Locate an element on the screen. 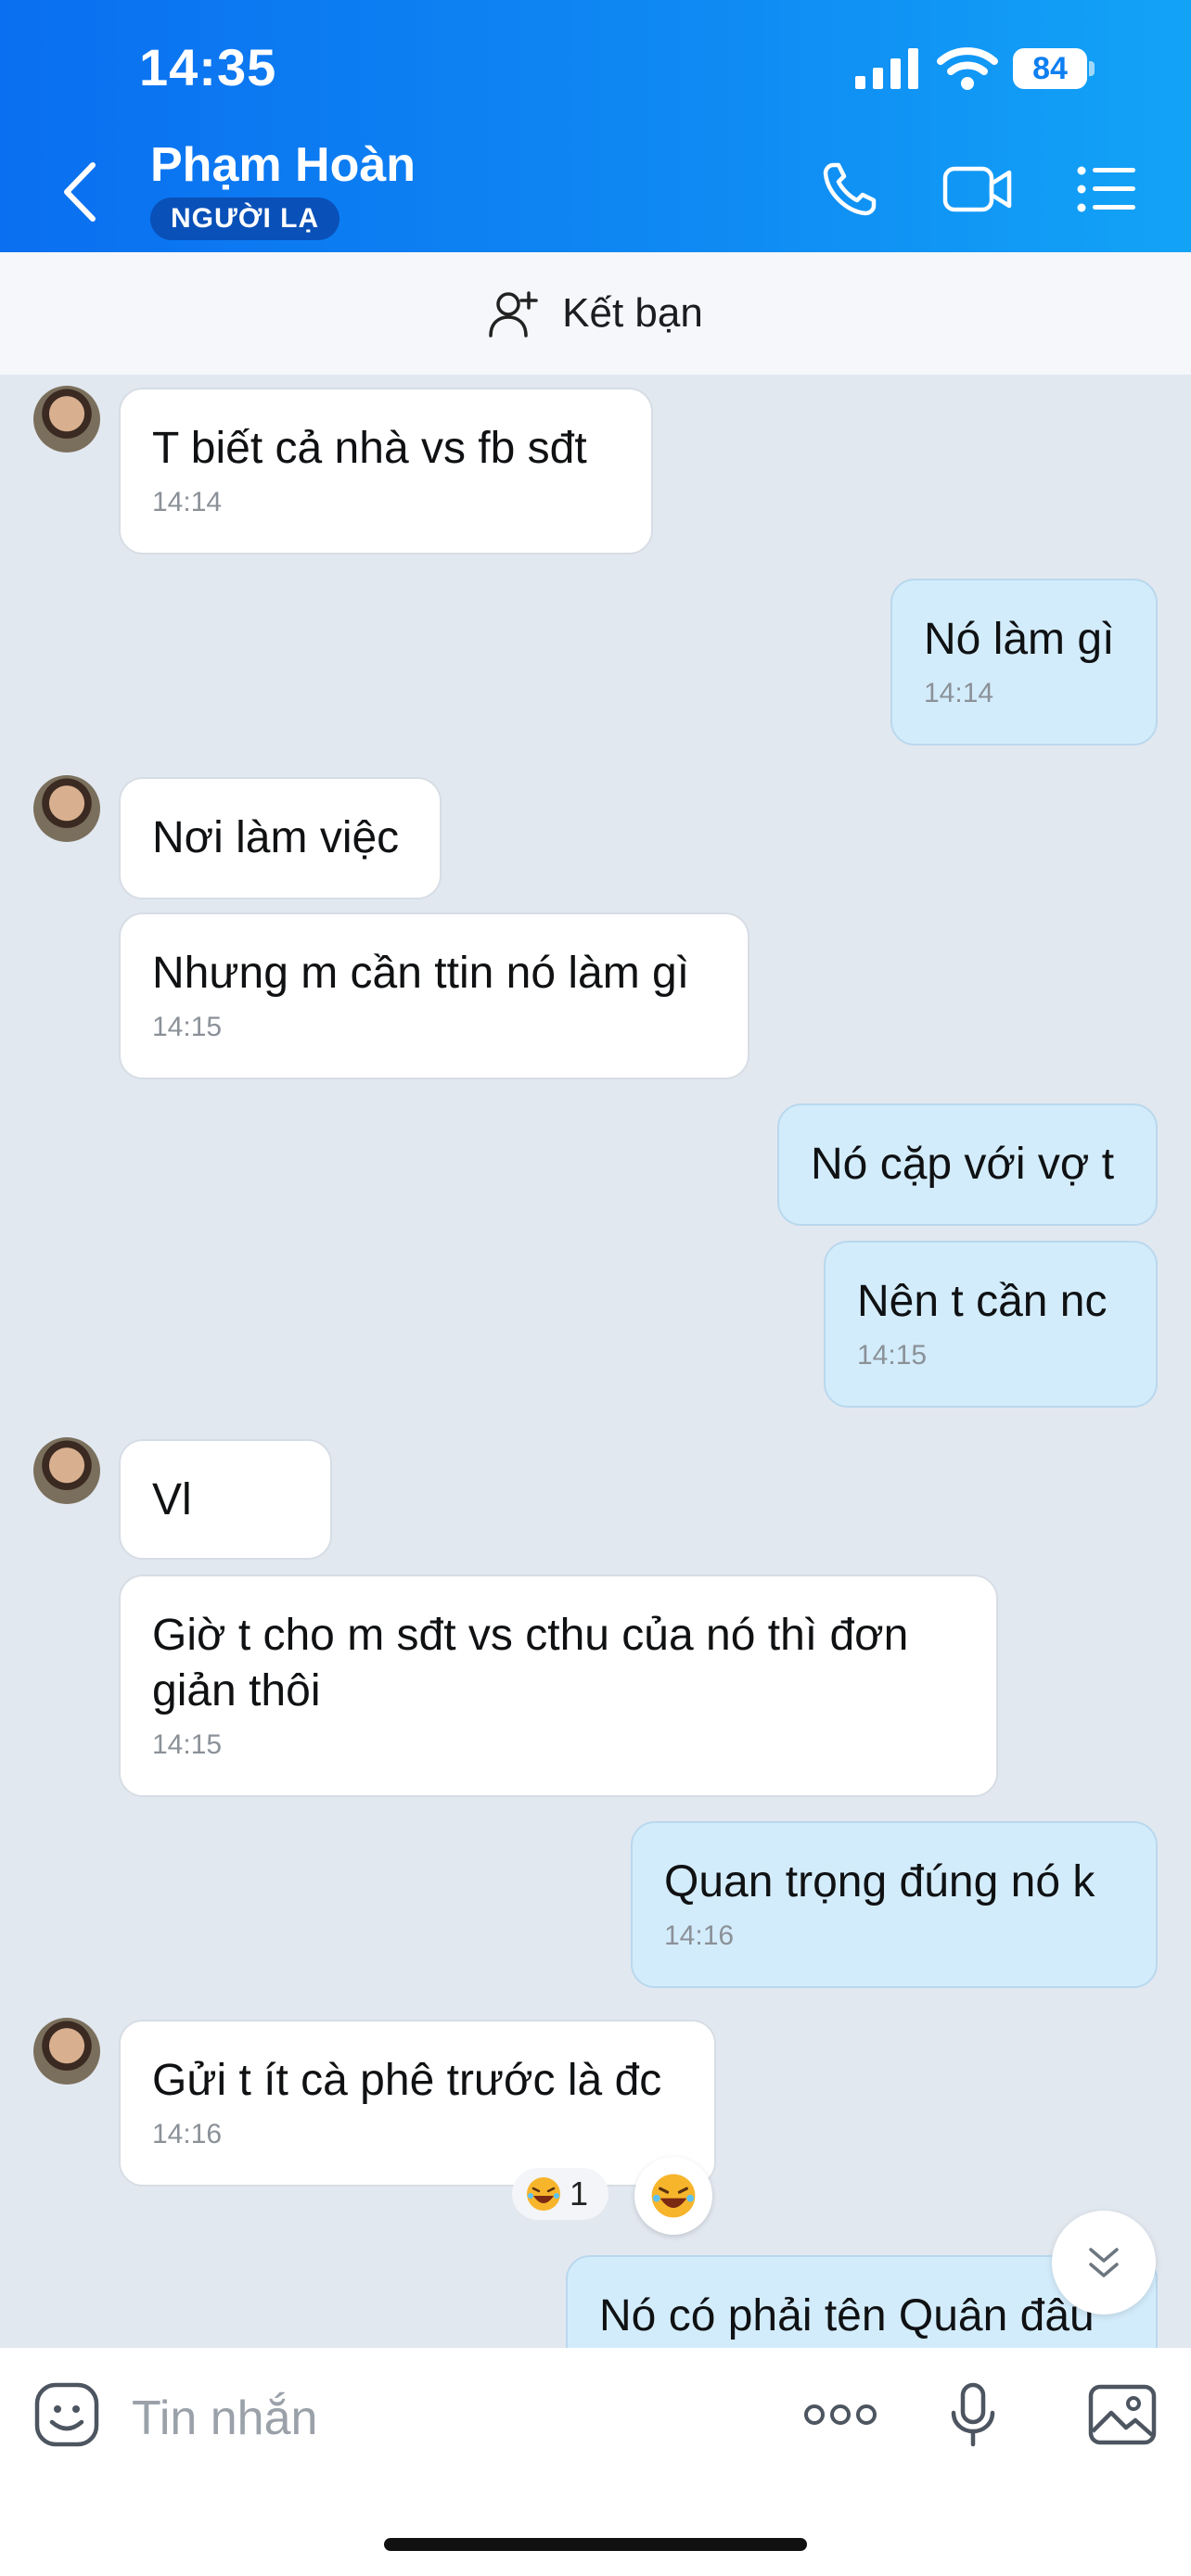  message-bubble-outgoing: Quan trọng đúng nó k 14:16 is located at coordinates (894, 1904).